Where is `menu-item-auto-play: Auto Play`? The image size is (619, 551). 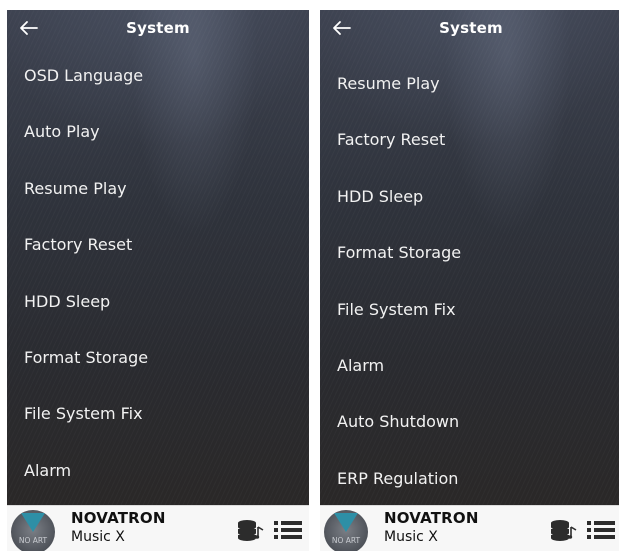 menu-item-auto-play: Auto Play is located at coordinates (158, 132).